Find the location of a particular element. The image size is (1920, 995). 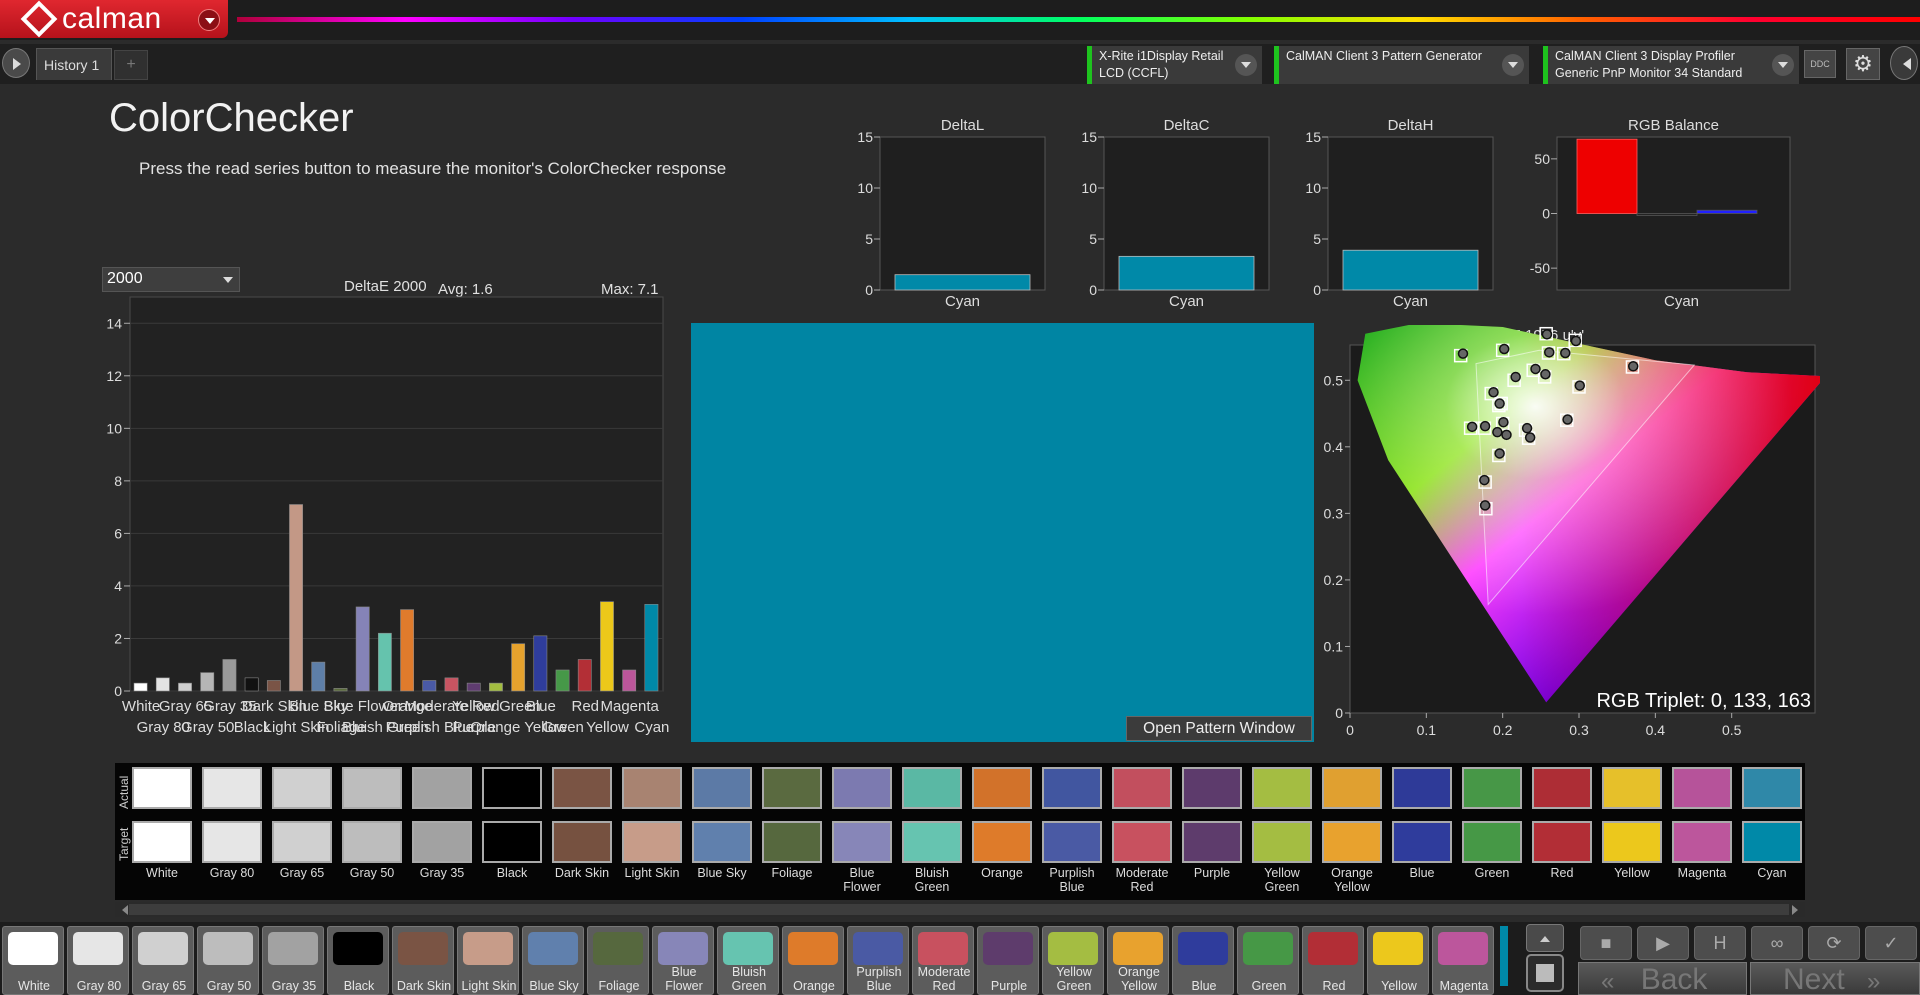

bottom-swatch-button: Moderate Red is located at coordinates (943, 960).